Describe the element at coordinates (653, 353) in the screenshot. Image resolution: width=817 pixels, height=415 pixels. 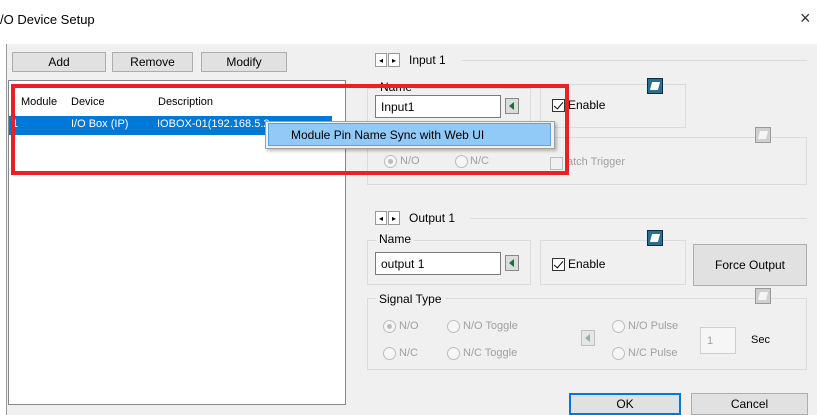
I see `output-nc-pulse-label: N/C Pulse` at that location.